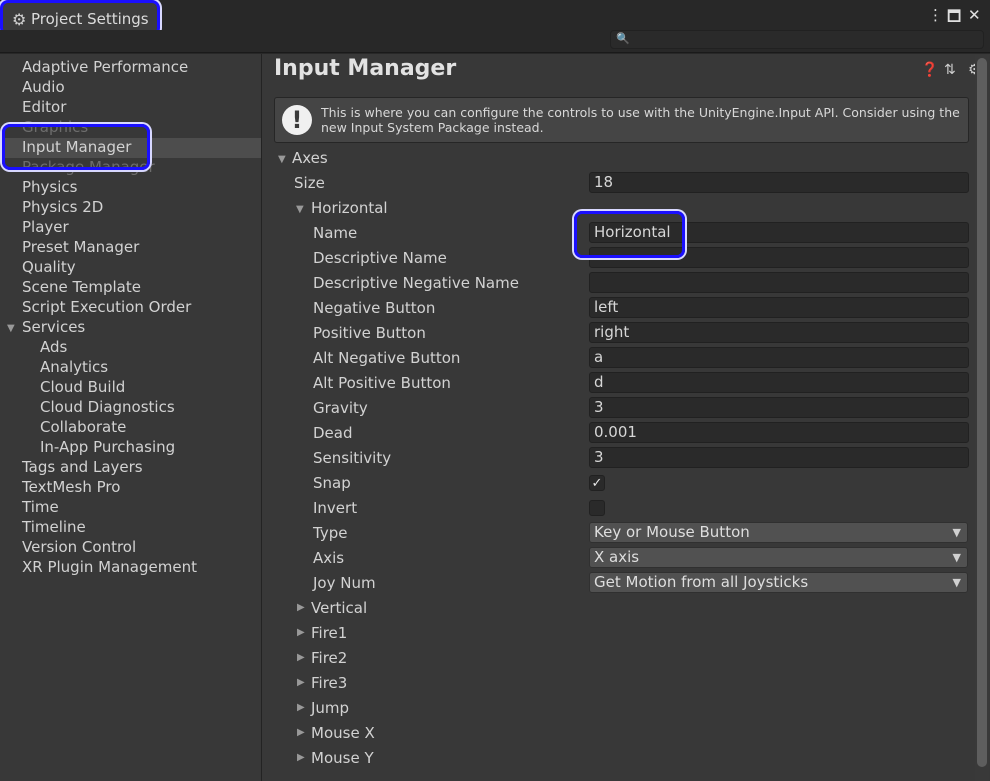 This screenshot has height=781, width=990. What do you see at coordinates (950, 70) in the screenshot?
I see `preset-icon: ⇅` at bounding box center [950, 70].